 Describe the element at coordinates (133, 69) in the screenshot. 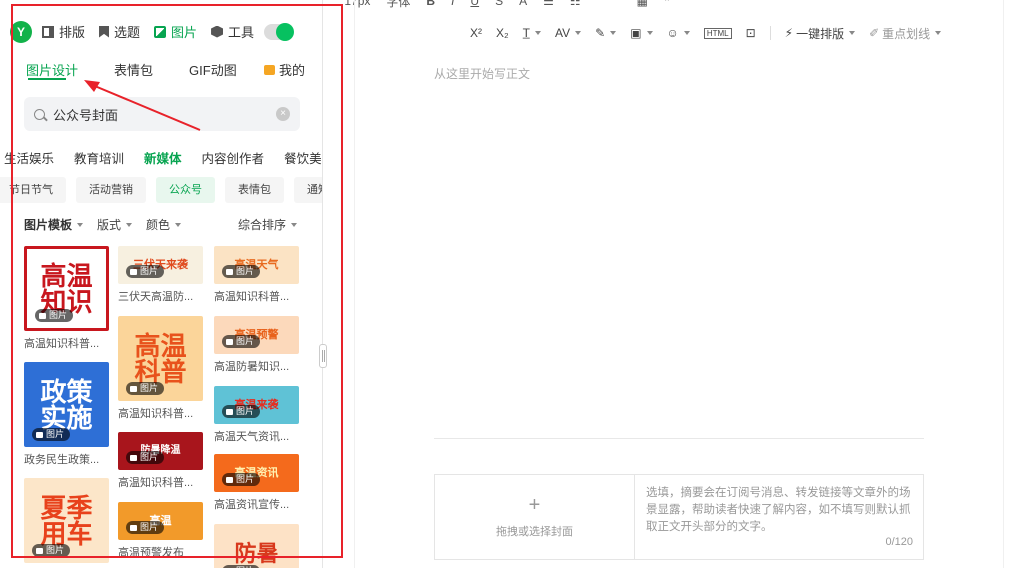

I see `subtab-stickers: 表情包` at that location.